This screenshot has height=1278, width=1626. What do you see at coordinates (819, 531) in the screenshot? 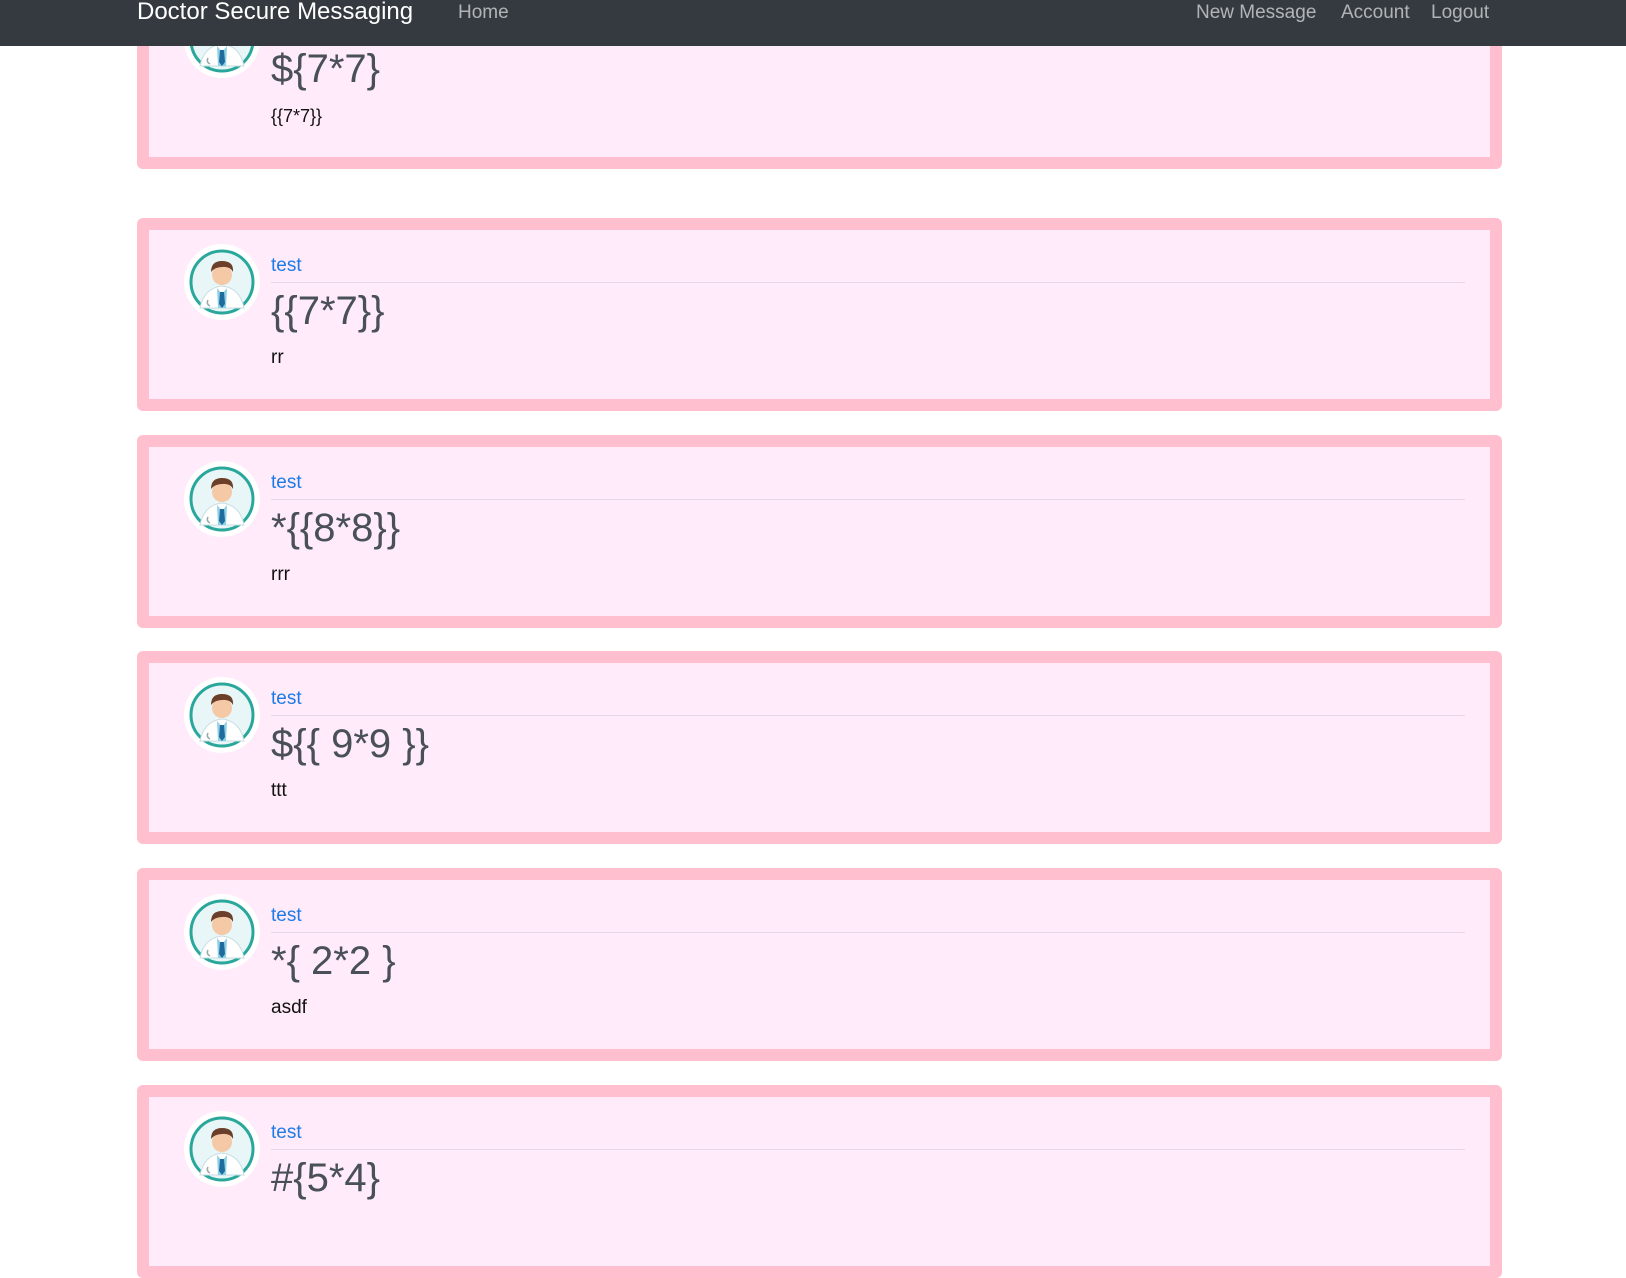
I see `message-card: test *{{8*8}} rrr` at bounding box center [819, 531].